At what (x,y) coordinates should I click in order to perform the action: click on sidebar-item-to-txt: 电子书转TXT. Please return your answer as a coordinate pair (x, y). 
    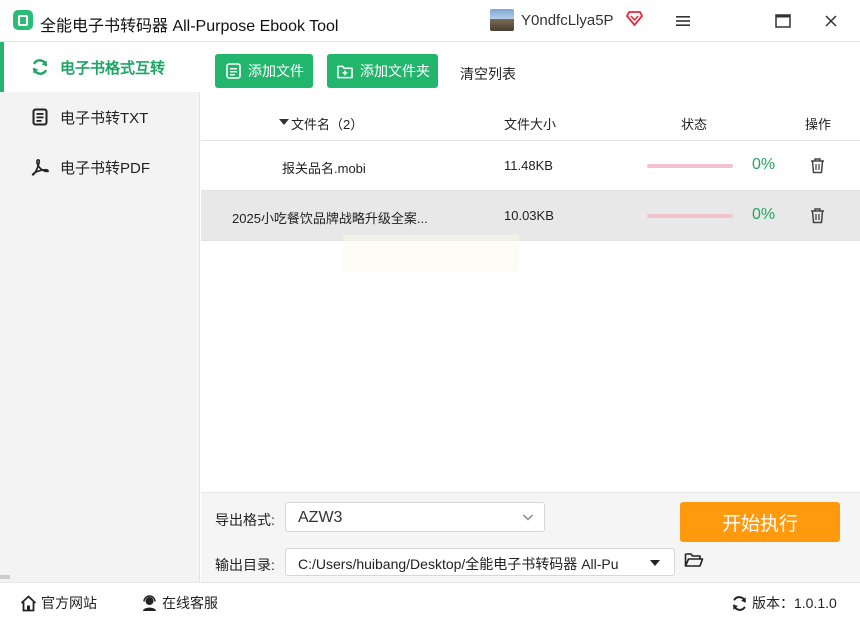
    Looking at the image, I should click on (100, 117).